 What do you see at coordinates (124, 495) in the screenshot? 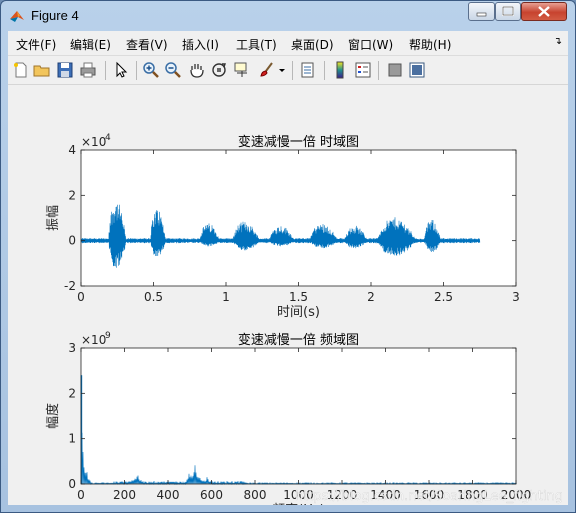
I see `x-tick-label: 200` at bounding box center [124, 495].